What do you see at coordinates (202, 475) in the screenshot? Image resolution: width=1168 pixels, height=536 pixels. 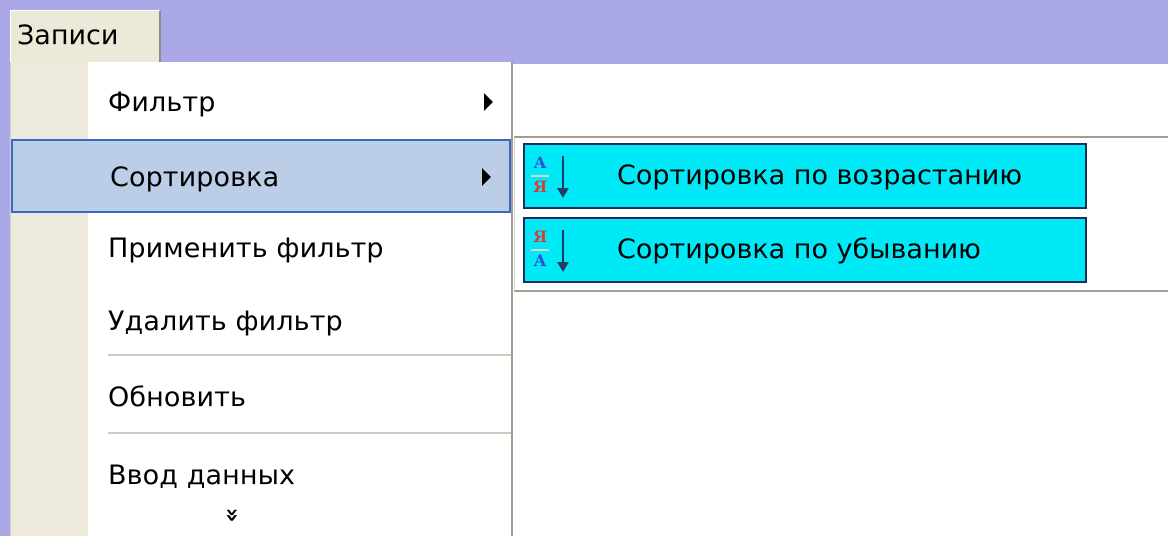 I see `menu-item-data-entry-label: Ввод данных` at bounding box center [202, 475].